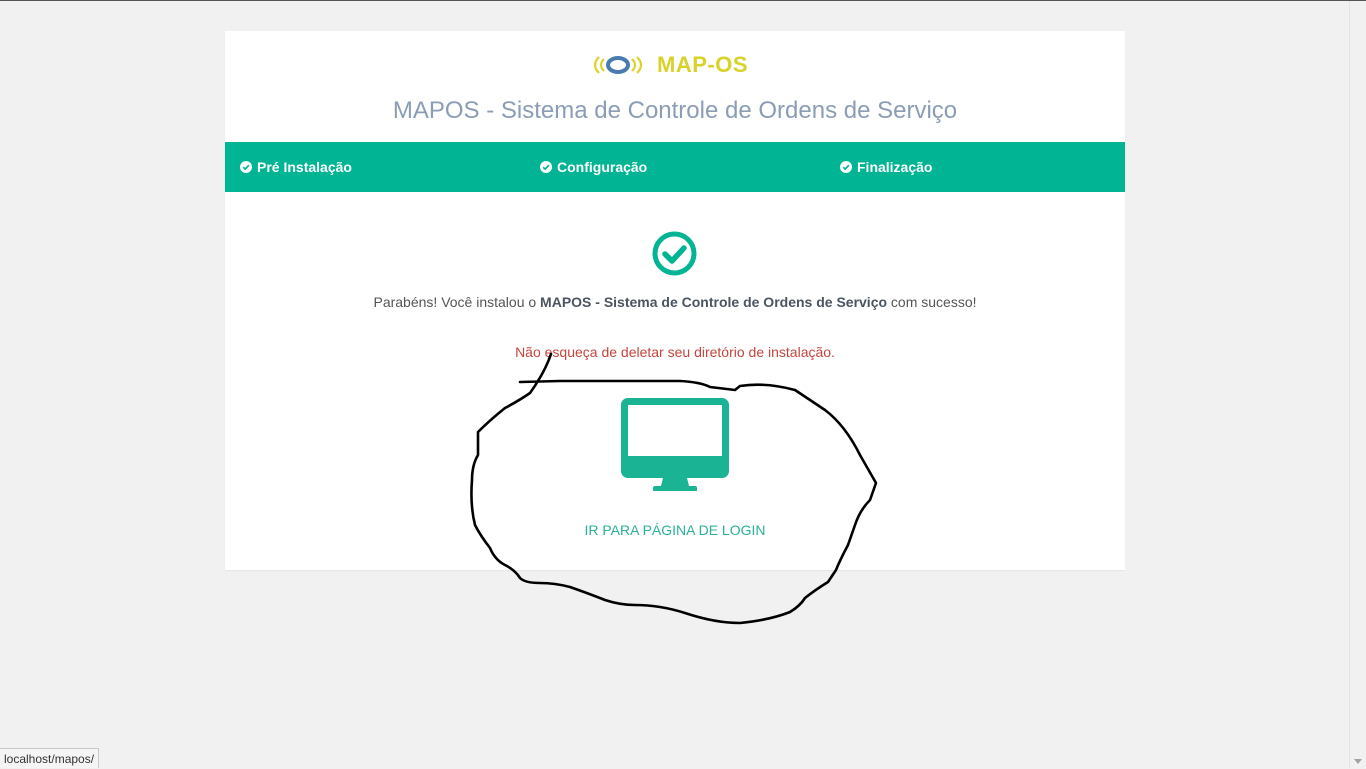 The height and width of the screenshot is (769, 1366). Describe the element at coordinates (1357, 384) in the screenshot. I see `vertical-scrollbar` at that location.